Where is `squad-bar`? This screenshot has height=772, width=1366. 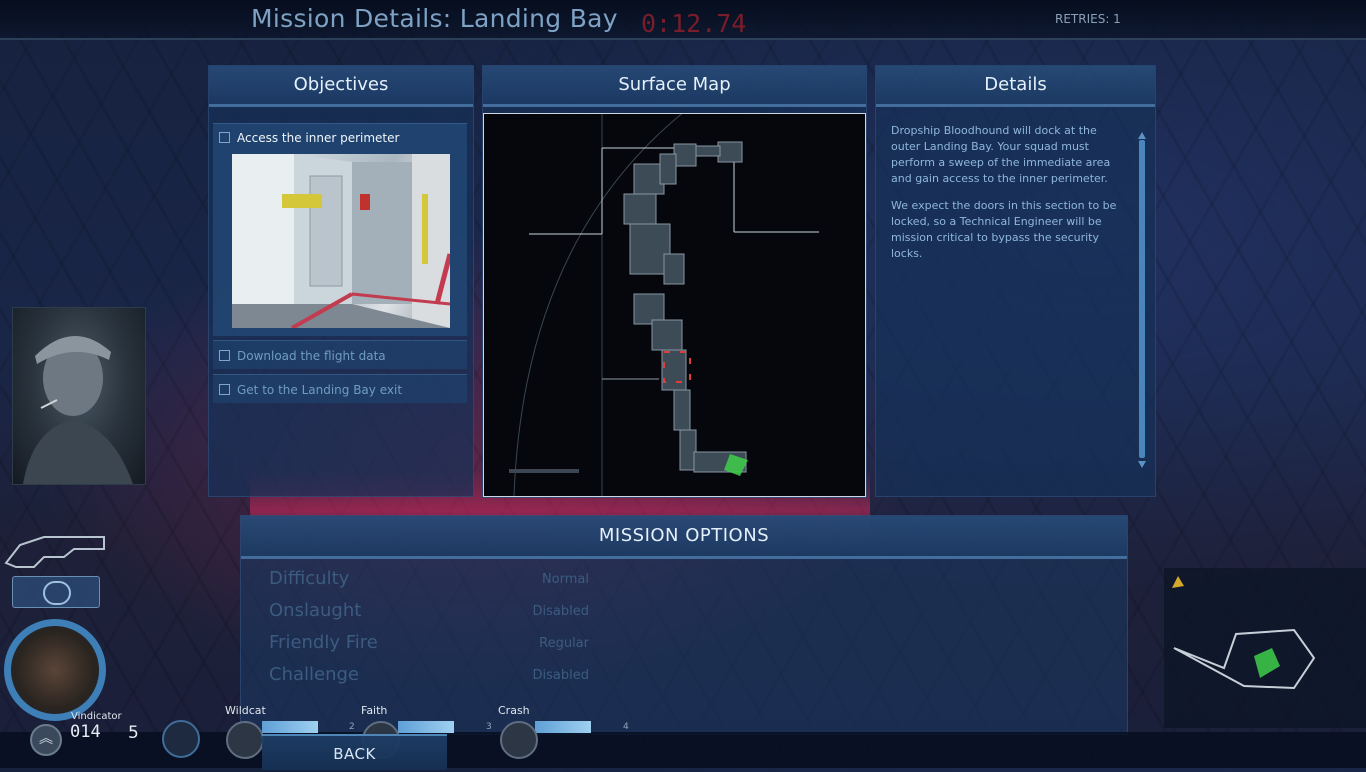 squad-bar is located at coordinates (683, 750).